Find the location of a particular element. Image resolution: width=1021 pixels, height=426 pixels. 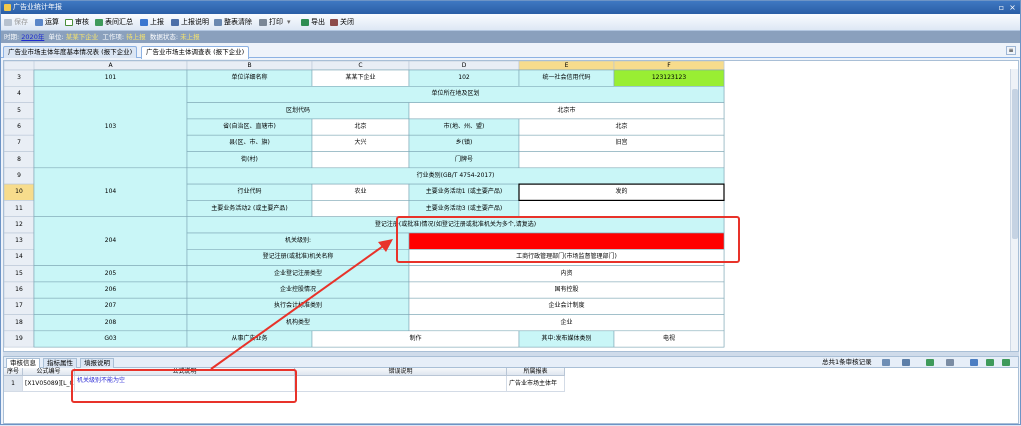

annotation-arrow is located at coordinates (301, 304).